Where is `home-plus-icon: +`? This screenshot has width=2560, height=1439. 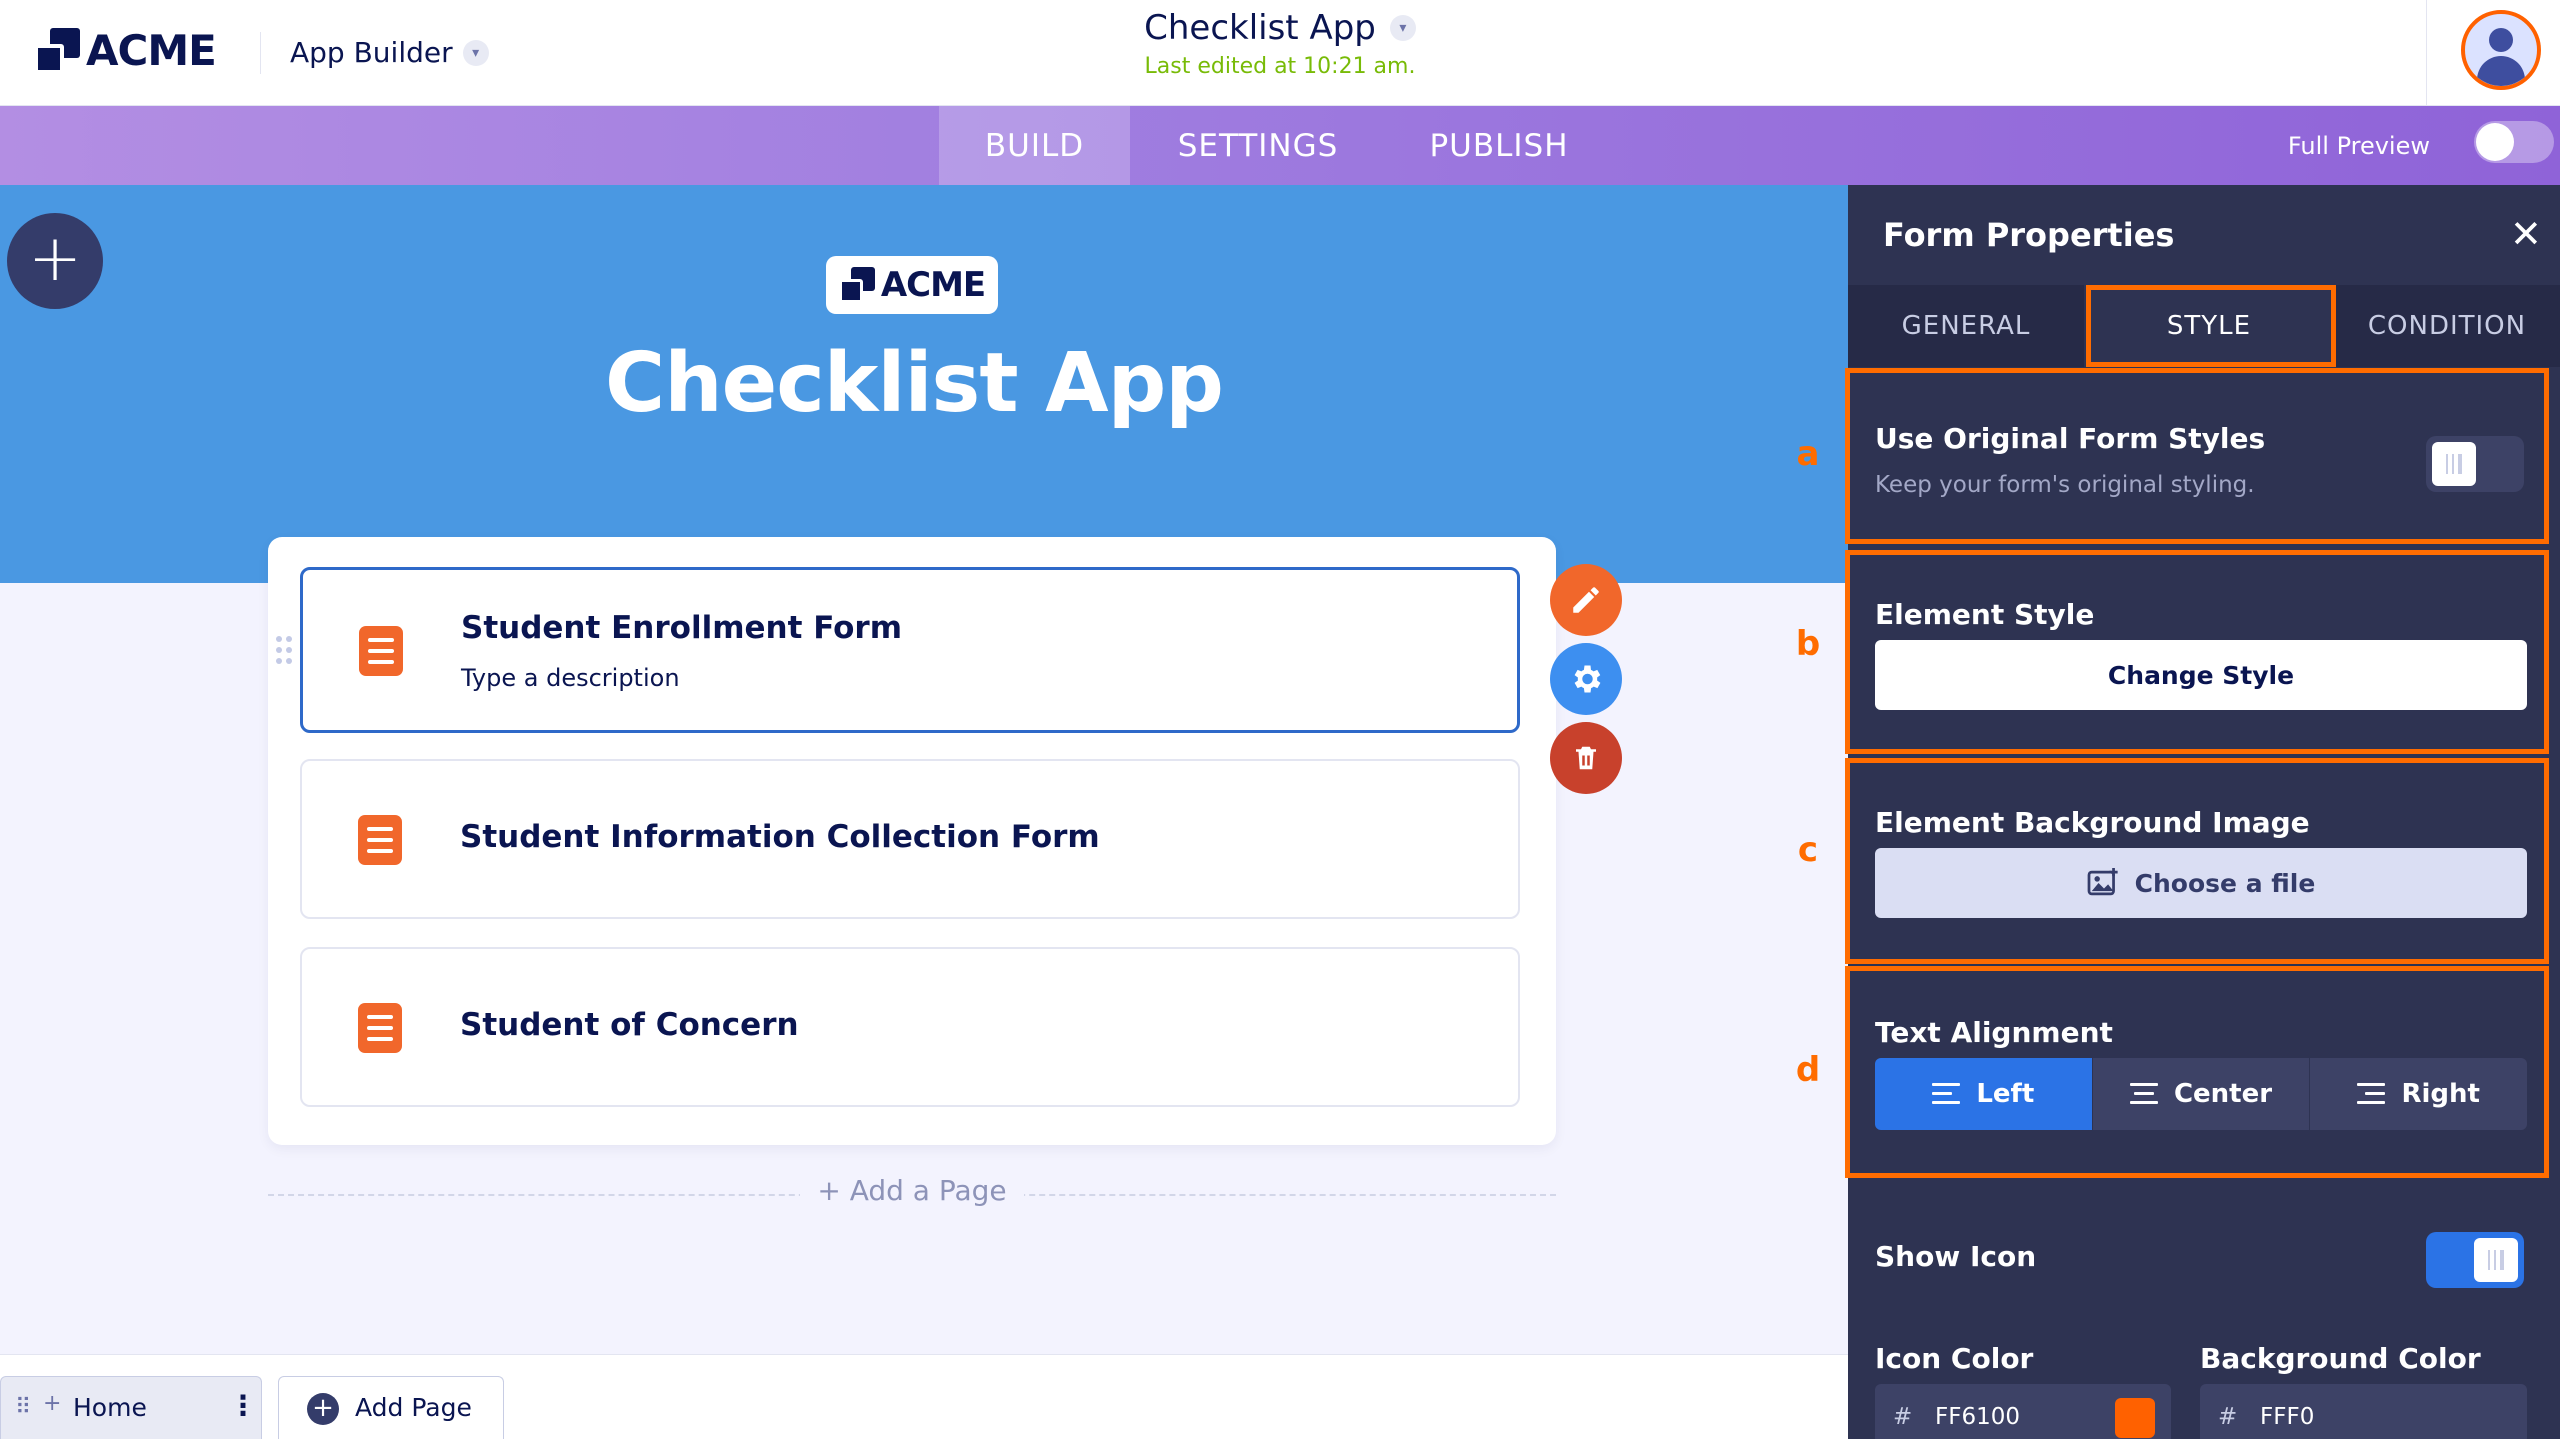 home-plus-icon: + is located at coordinates (52, 1403).